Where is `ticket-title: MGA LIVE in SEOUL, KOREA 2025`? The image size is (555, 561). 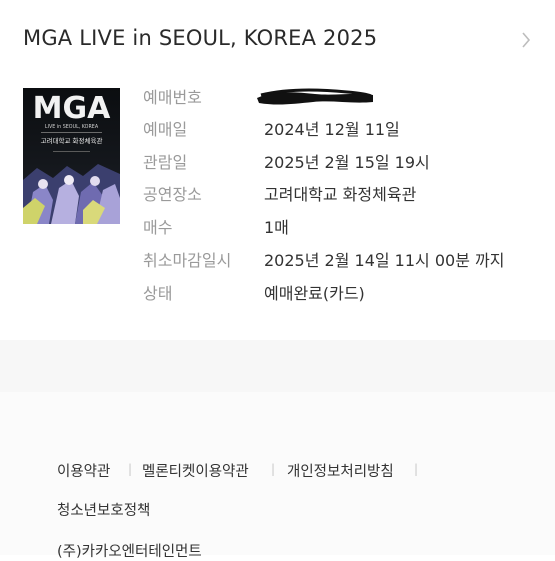 ticket-title: MGA LIVE in SEOUL, KOREA 2025 is located at coordinates (200, 38).